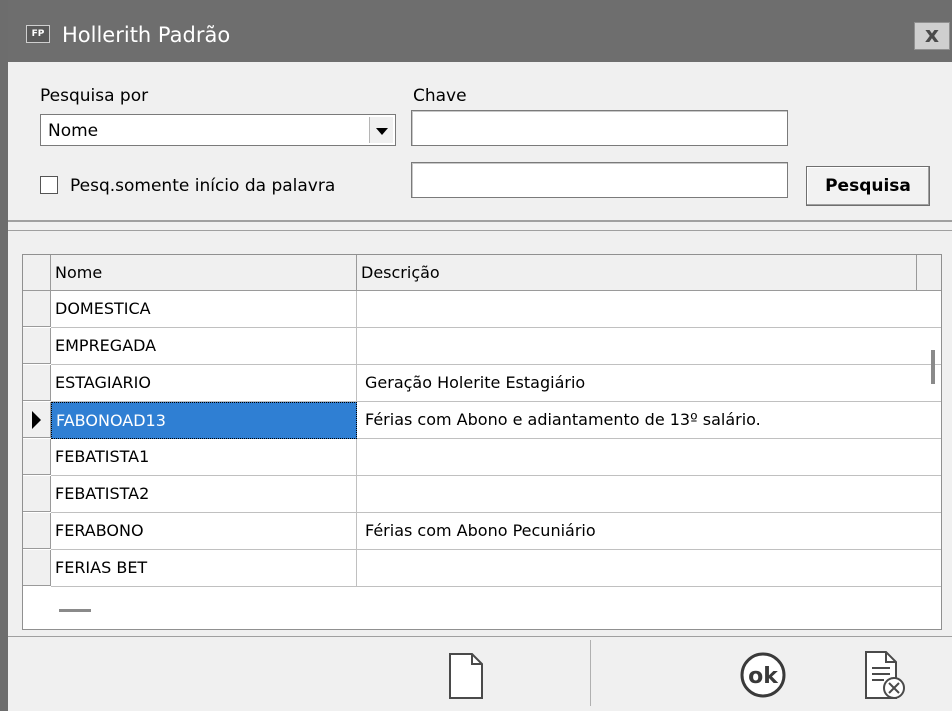 This screenshot has width=952, height=711. I want to click on table-row: DOMESTICA, so click(482, 309).